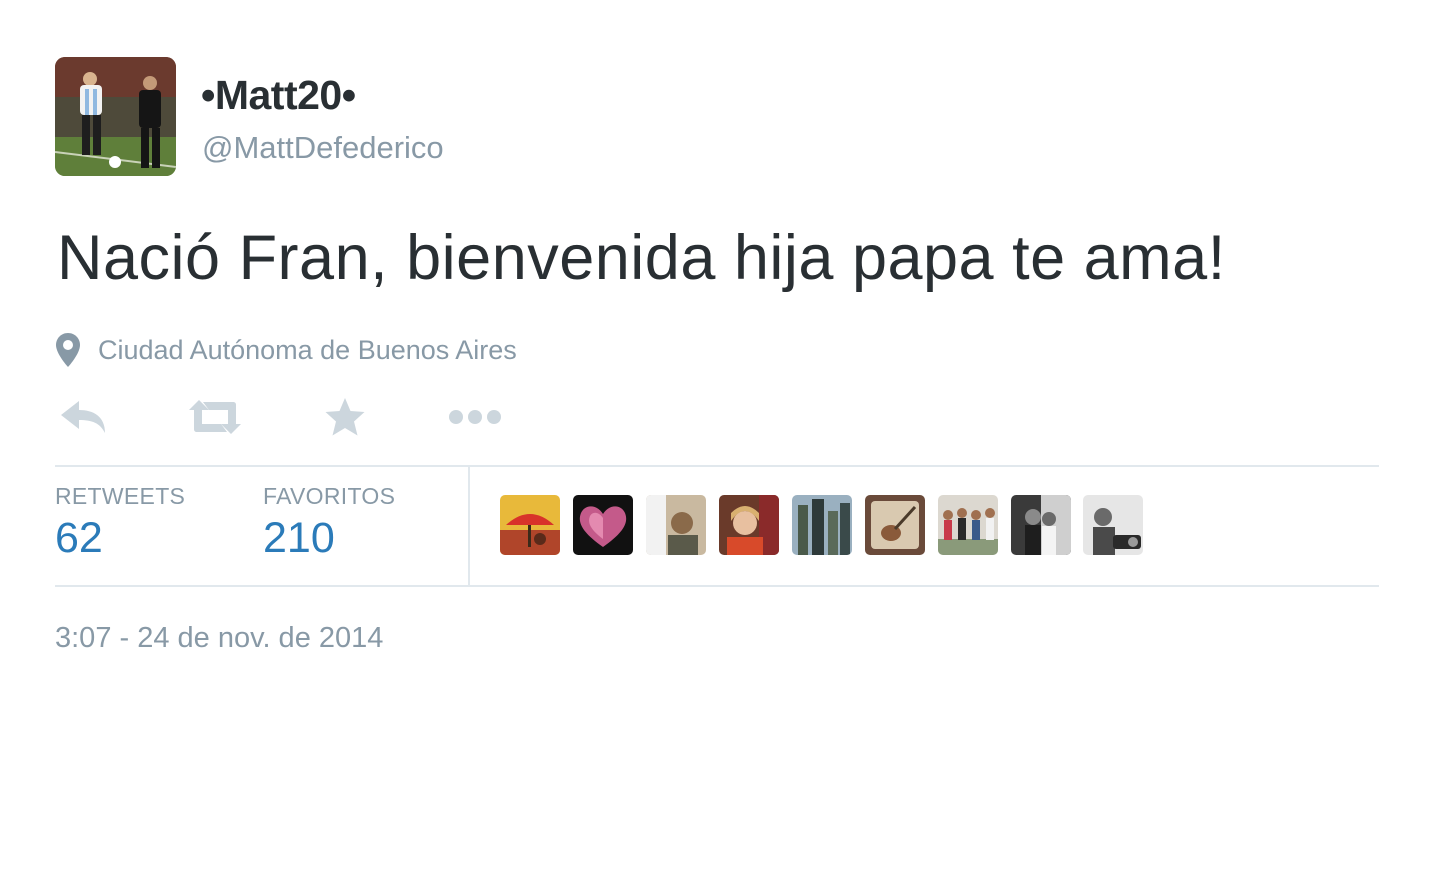 Image resolution: width=1440 pixels, height=883 pixels. What do you see at coordinates (329, 496) in the screenshot?
I see `favorites-label: FAVORITOS` at bounding box center [329, 496].